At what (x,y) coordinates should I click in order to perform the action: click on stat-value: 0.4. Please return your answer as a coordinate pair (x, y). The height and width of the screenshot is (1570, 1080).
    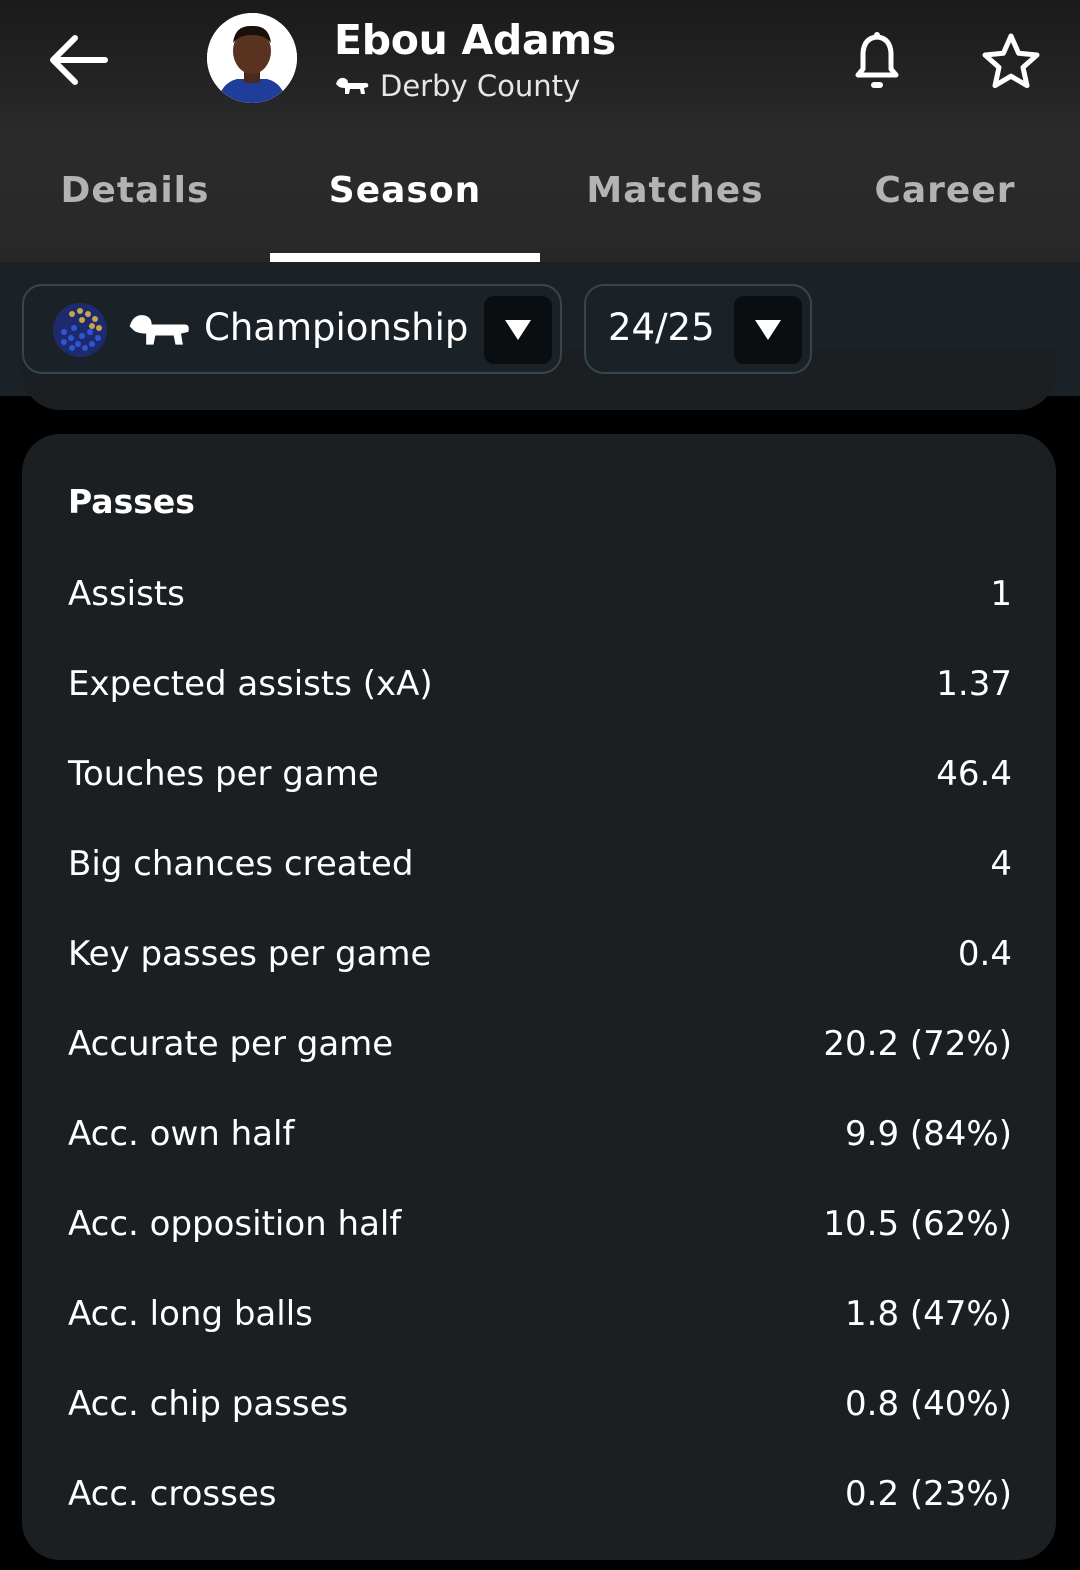
    Looking at the image, I should click on (984, 954).